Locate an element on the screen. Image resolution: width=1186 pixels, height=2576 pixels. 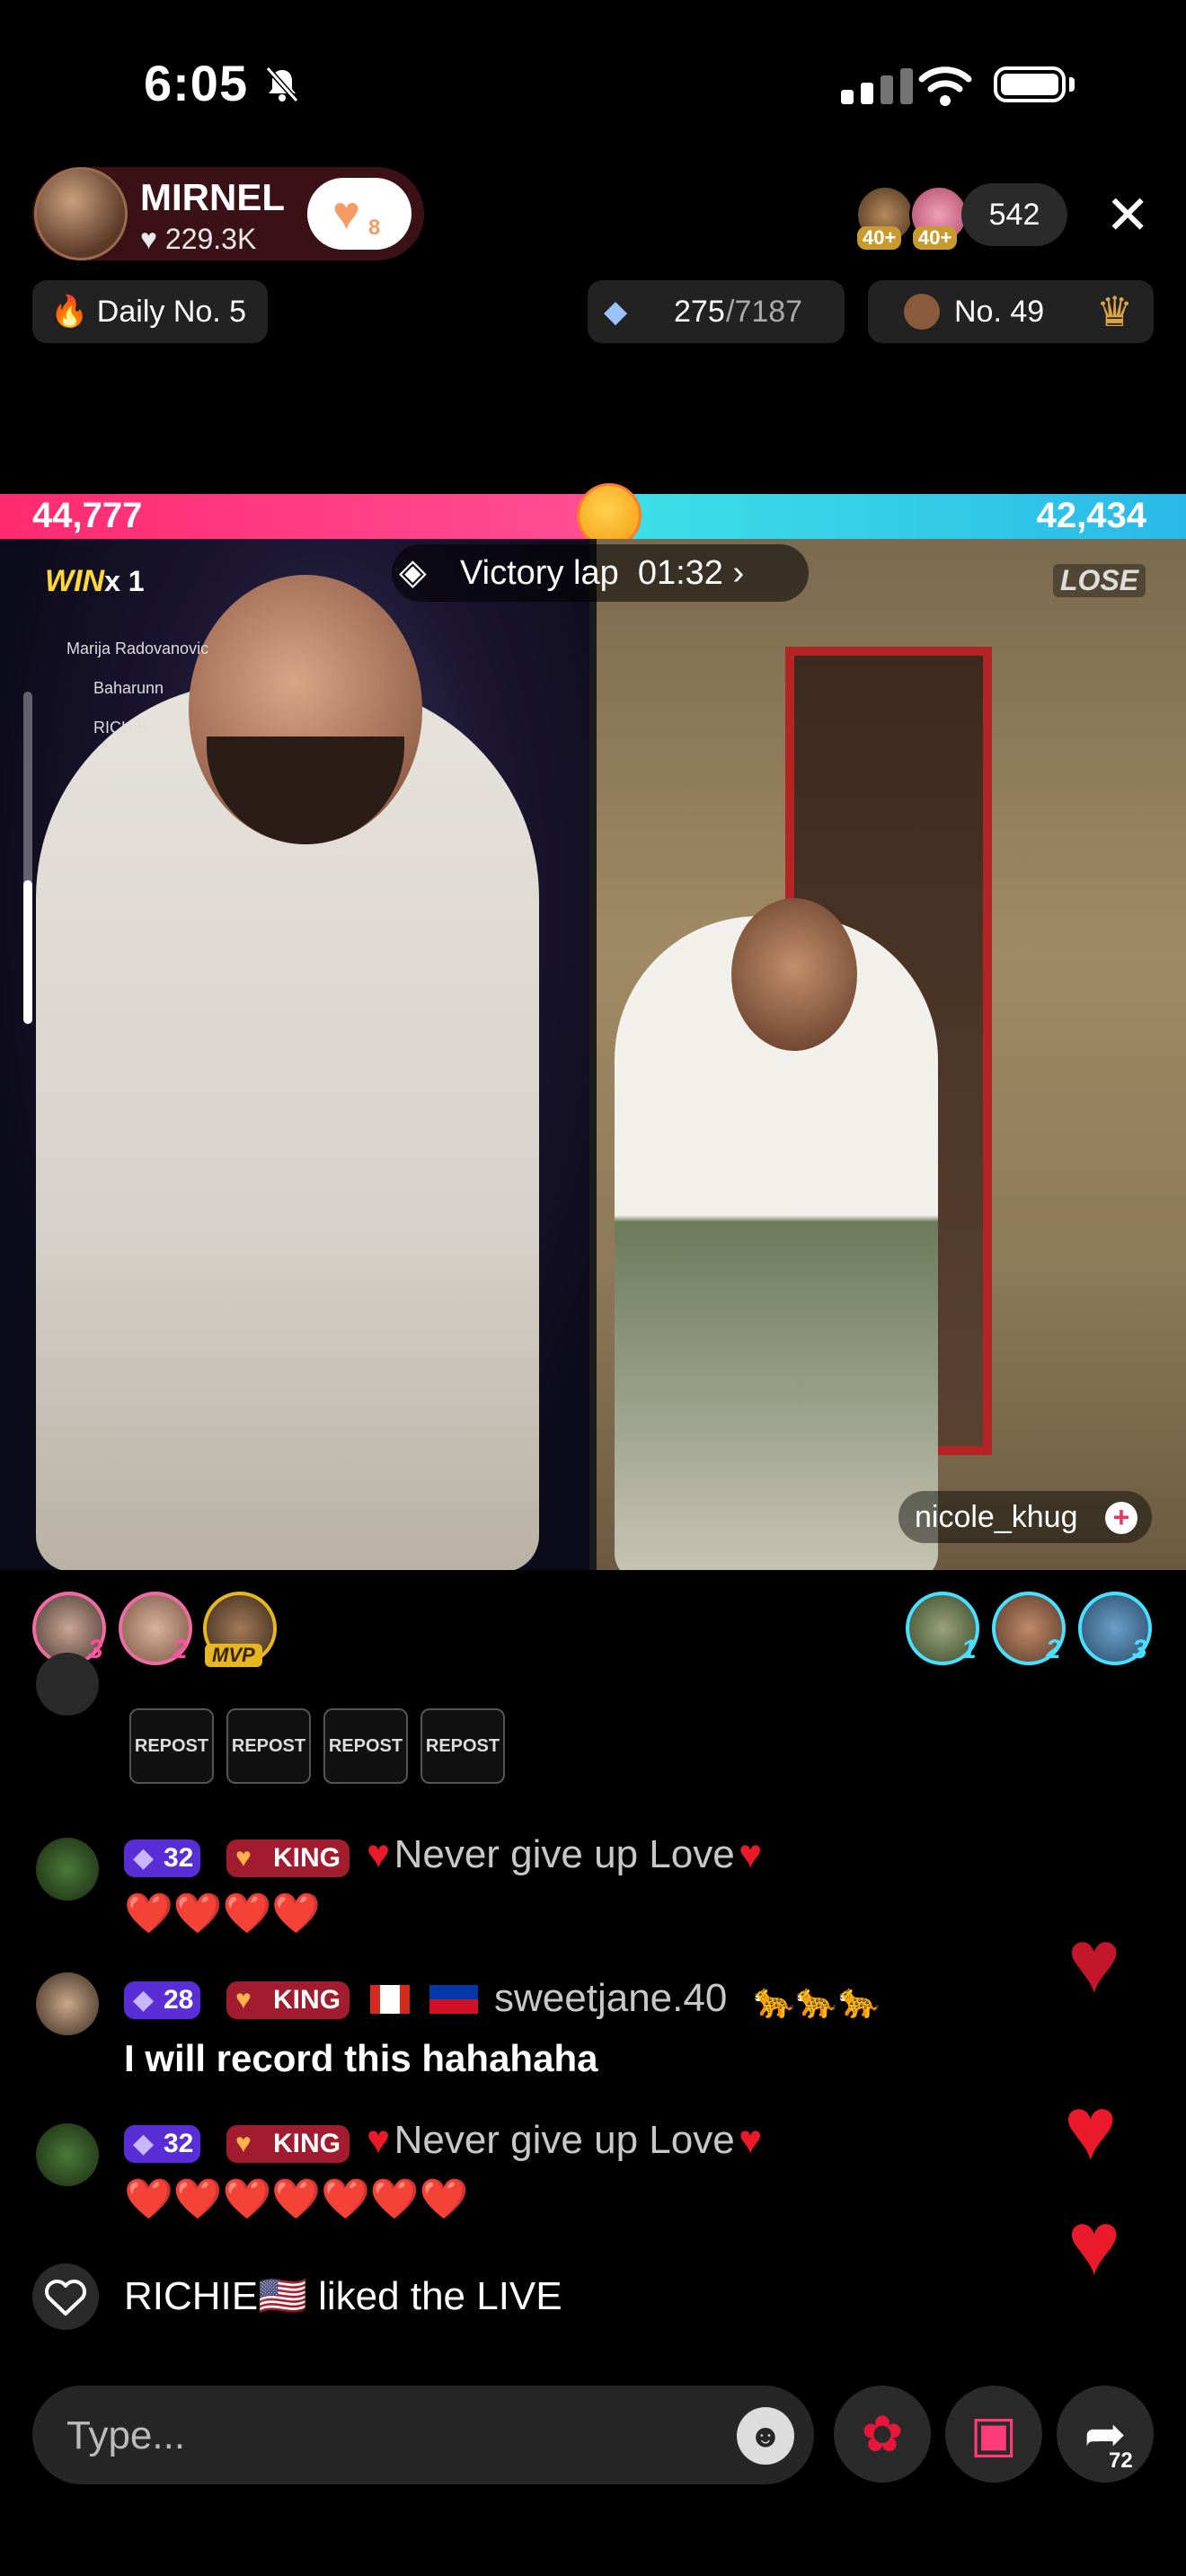
share-count: 72 is located at coordinates (1121, 2460).